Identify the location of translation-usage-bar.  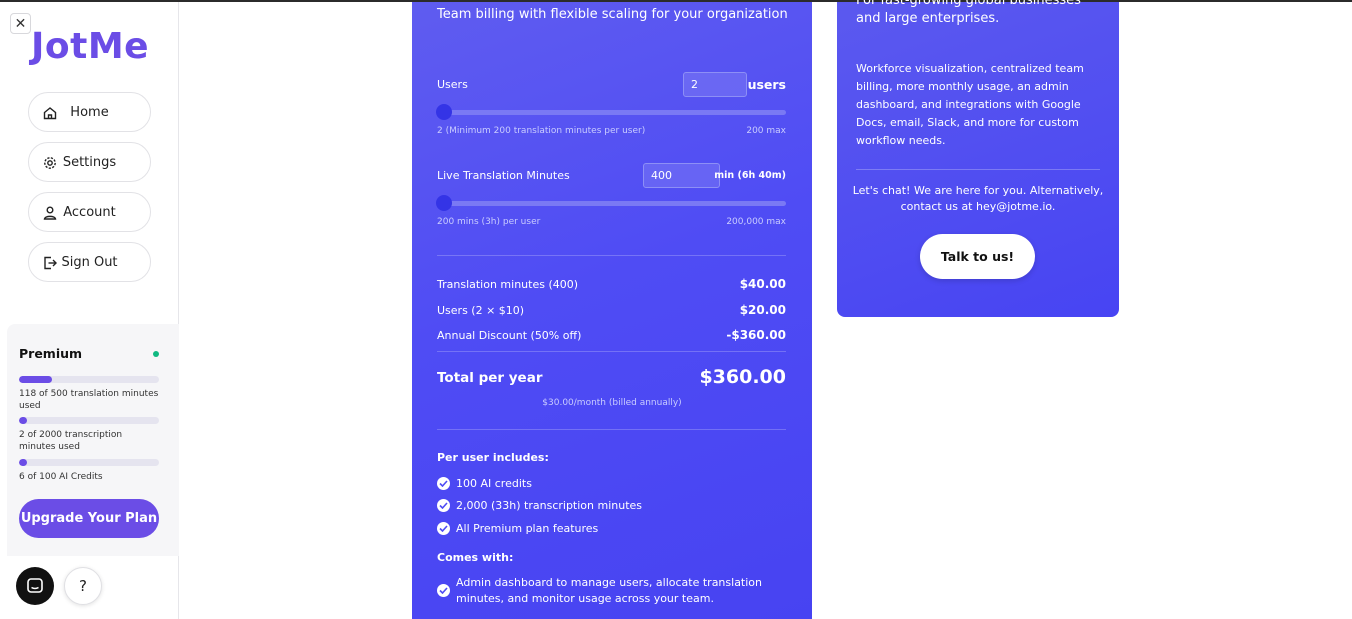
(89, 379).